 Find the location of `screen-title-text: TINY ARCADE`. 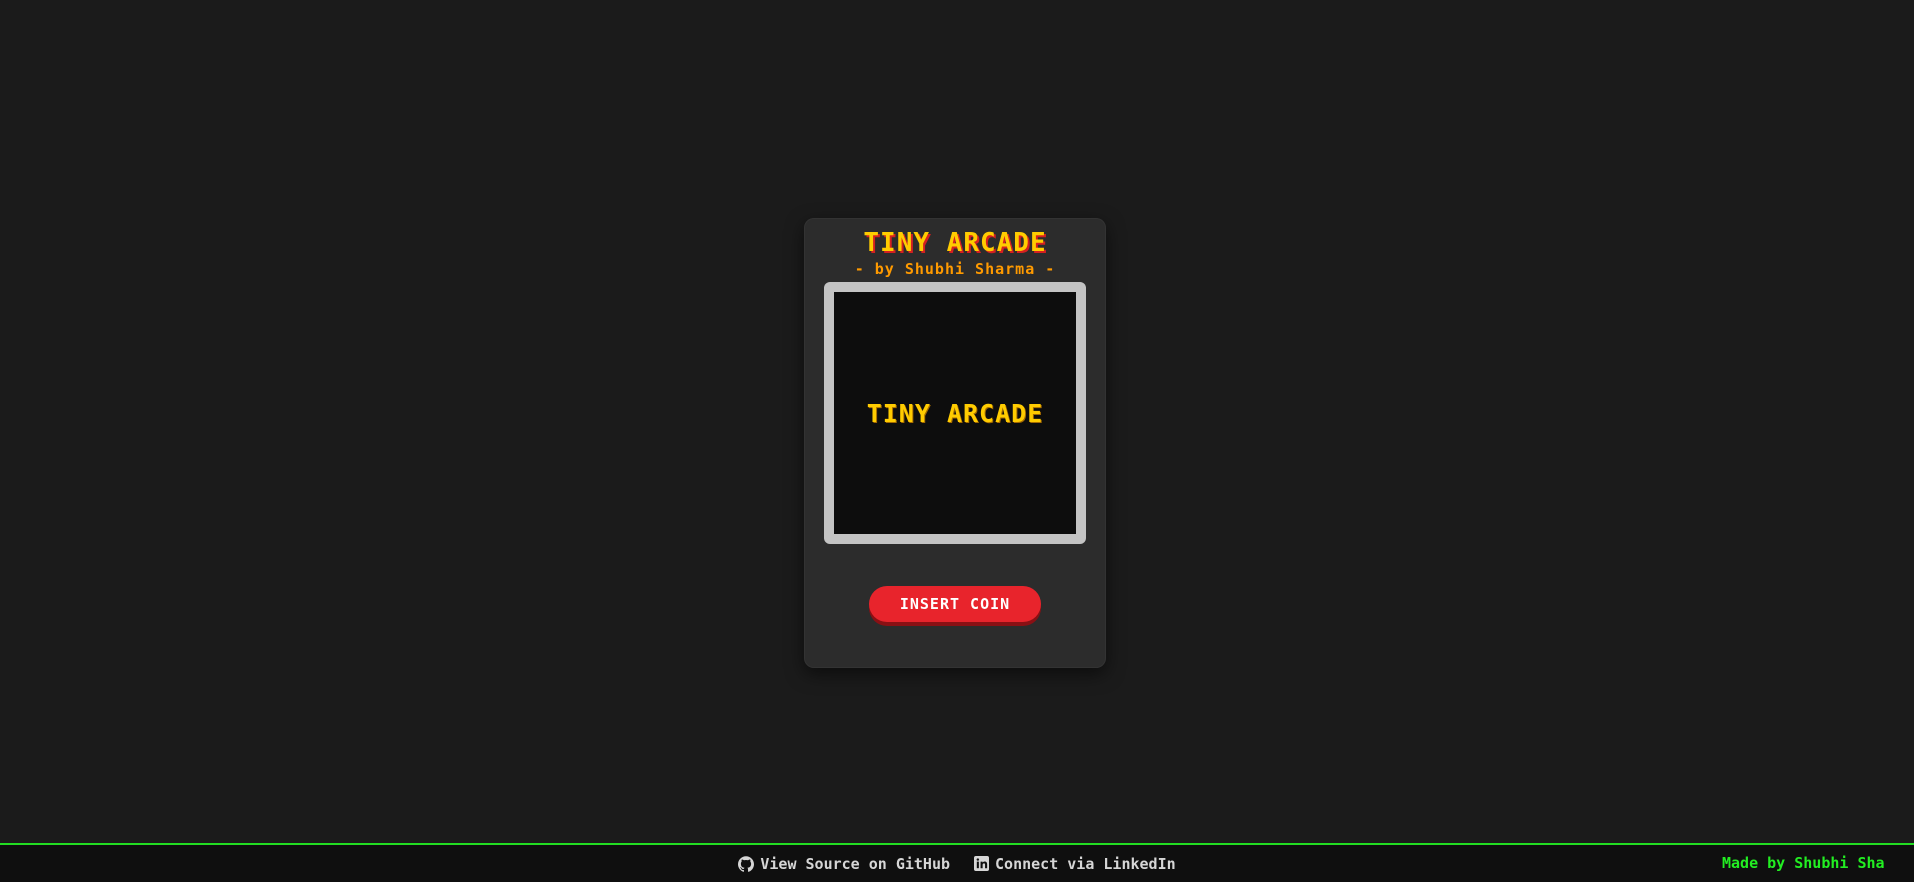

screen-title-text: TINY ARCADE is located at coordinates (955, 413).